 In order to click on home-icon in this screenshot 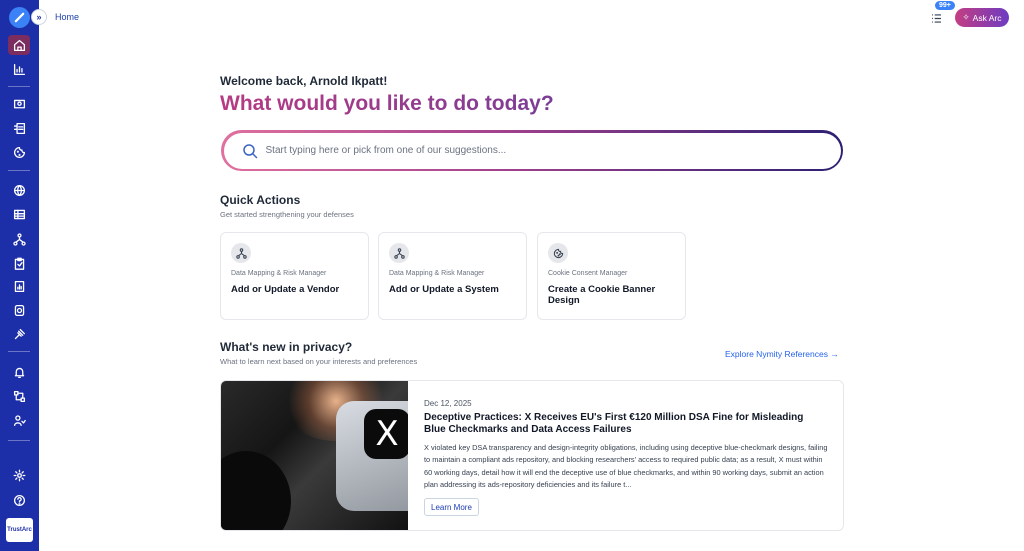, I will do `click(19, 45)`.